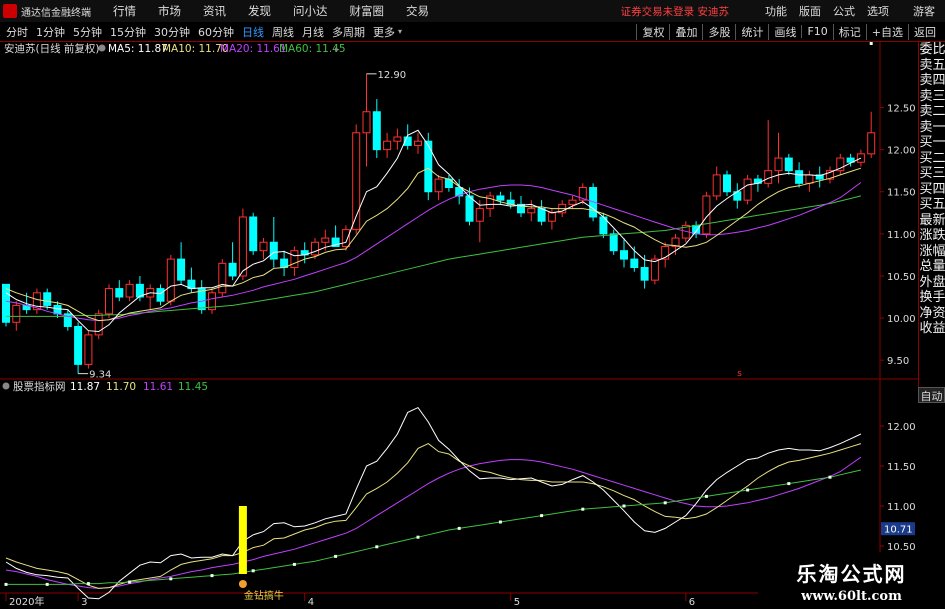 This screenshot has width=945, height=609. What do you see at coordinates (932, 50) in the screenshot?
I see `side-item: 委比` at bounding box center [932, 50].